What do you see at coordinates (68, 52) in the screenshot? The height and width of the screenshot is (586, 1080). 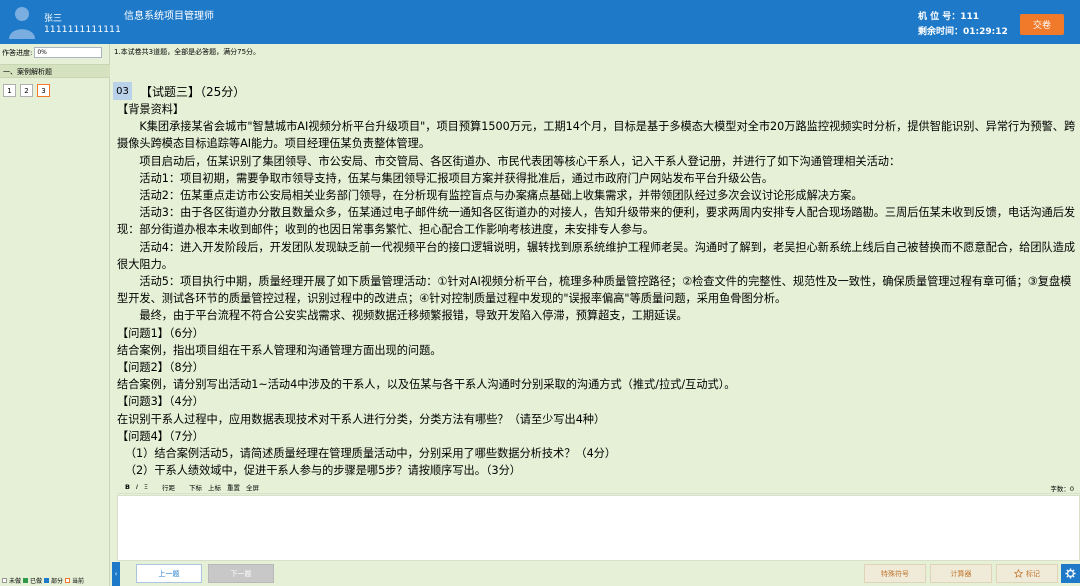 I see `progress-value: 0%` at bounding box center [68, 52].